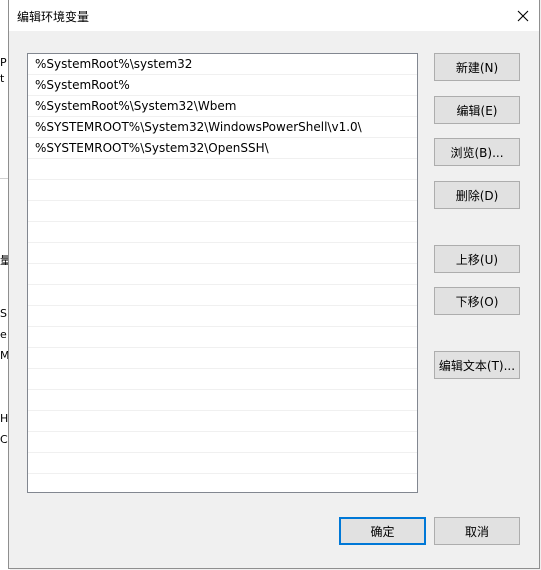  Describe the element at coordinates (477, 195) in the screenshot. I see `delete-button: 删除(D)` at that location.